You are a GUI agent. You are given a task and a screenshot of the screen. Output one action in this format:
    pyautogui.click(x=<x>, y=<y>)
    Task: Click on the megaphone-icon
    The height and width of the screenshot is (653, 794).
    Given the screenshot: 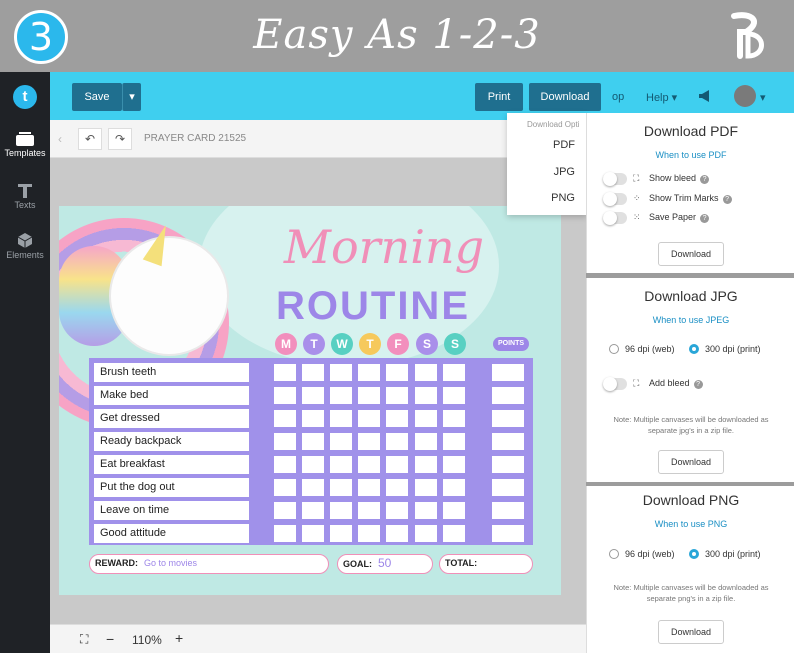 What is the action you would take?
    pyautogui.click(x=705, y=96)
    